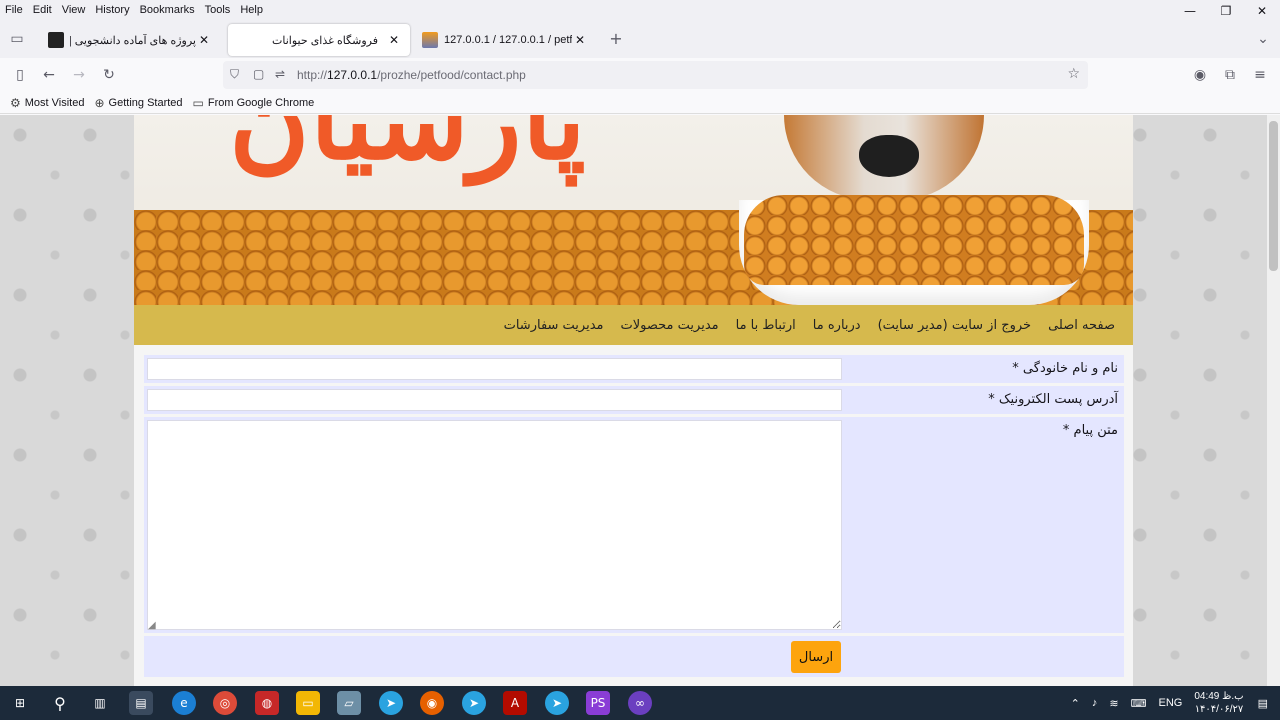 The image size is (1280, 720). Describe the element at coordinates (432, 703) in the screenshot. I see `firefox-icon: ◉` at that location.